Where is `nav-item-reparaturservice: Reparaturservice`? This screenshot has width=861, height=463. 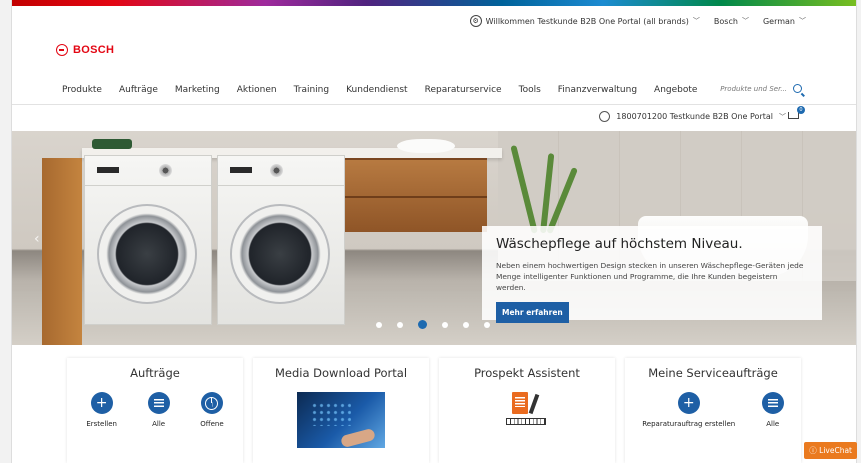 nav-item-reparaturservice: Reparaturservice is located at coordinates (463, 90).